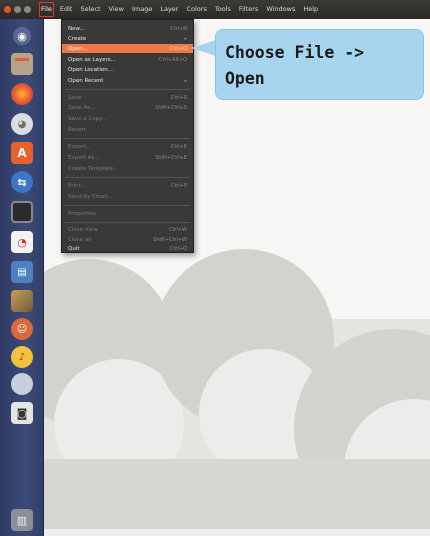  Describe the element at coordinates (127, 229) in the screenshot. I see `menu-item-close-view: Close View Ctrl+W` at that location.